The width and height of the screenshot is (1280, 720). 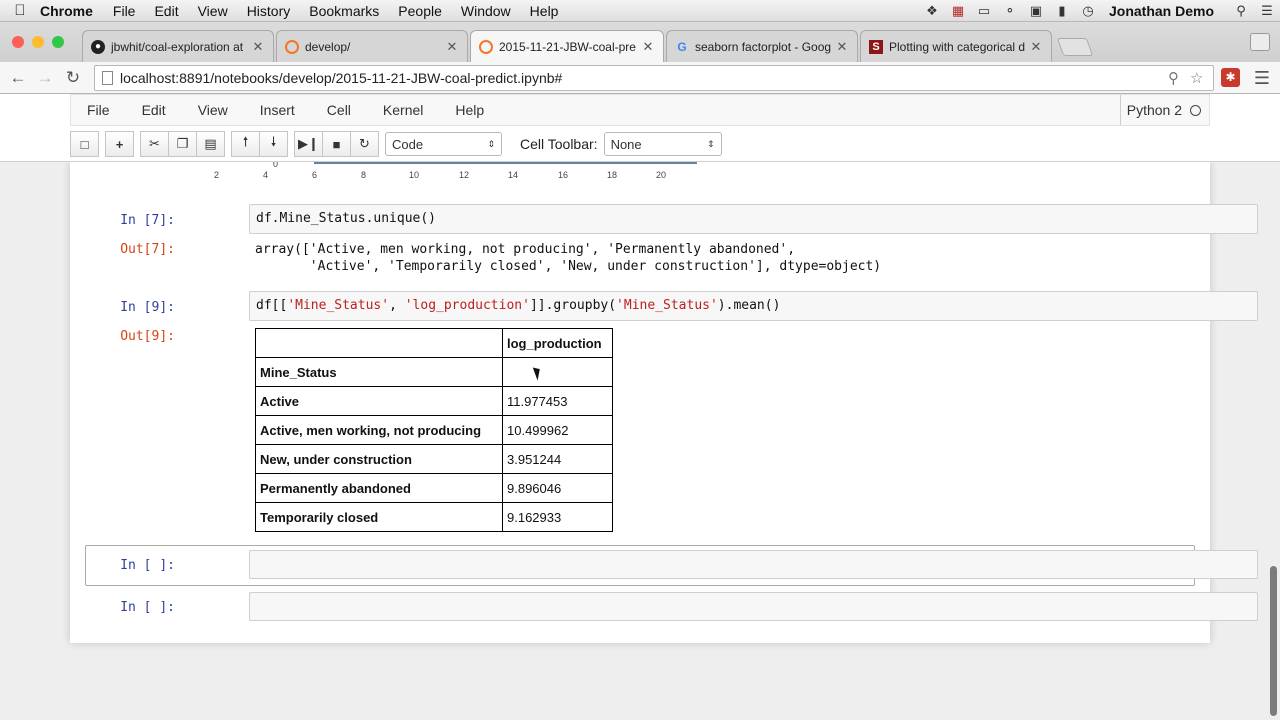 What do you see at coordinates (269, 11) in the screenshot?
I see `menu-history: History` at bounding box center [269, 11].